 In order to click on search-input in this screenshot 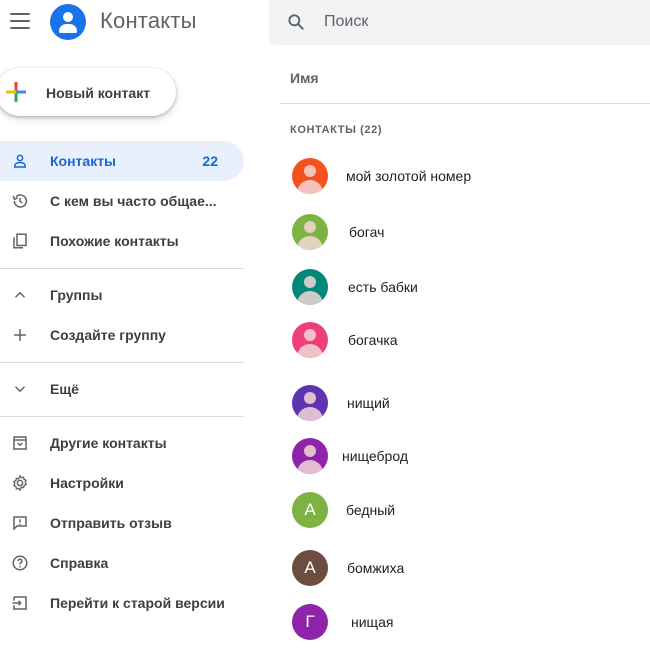, I will do `click(474, 22)`.